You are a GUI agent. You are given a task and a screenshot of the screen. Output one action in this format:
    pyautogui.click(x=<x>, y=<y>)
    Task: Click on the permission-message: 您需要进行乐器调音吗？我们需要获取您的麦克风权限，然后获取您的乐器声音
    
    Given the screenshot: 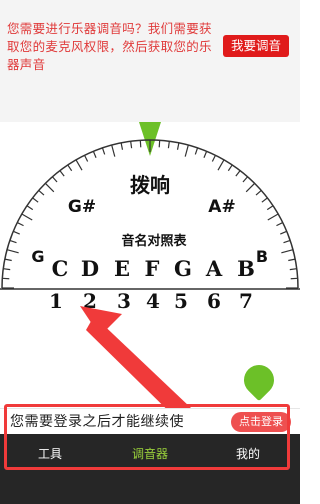 What is the action you would take?
    pyautogui.click(x=109, y=46)
    